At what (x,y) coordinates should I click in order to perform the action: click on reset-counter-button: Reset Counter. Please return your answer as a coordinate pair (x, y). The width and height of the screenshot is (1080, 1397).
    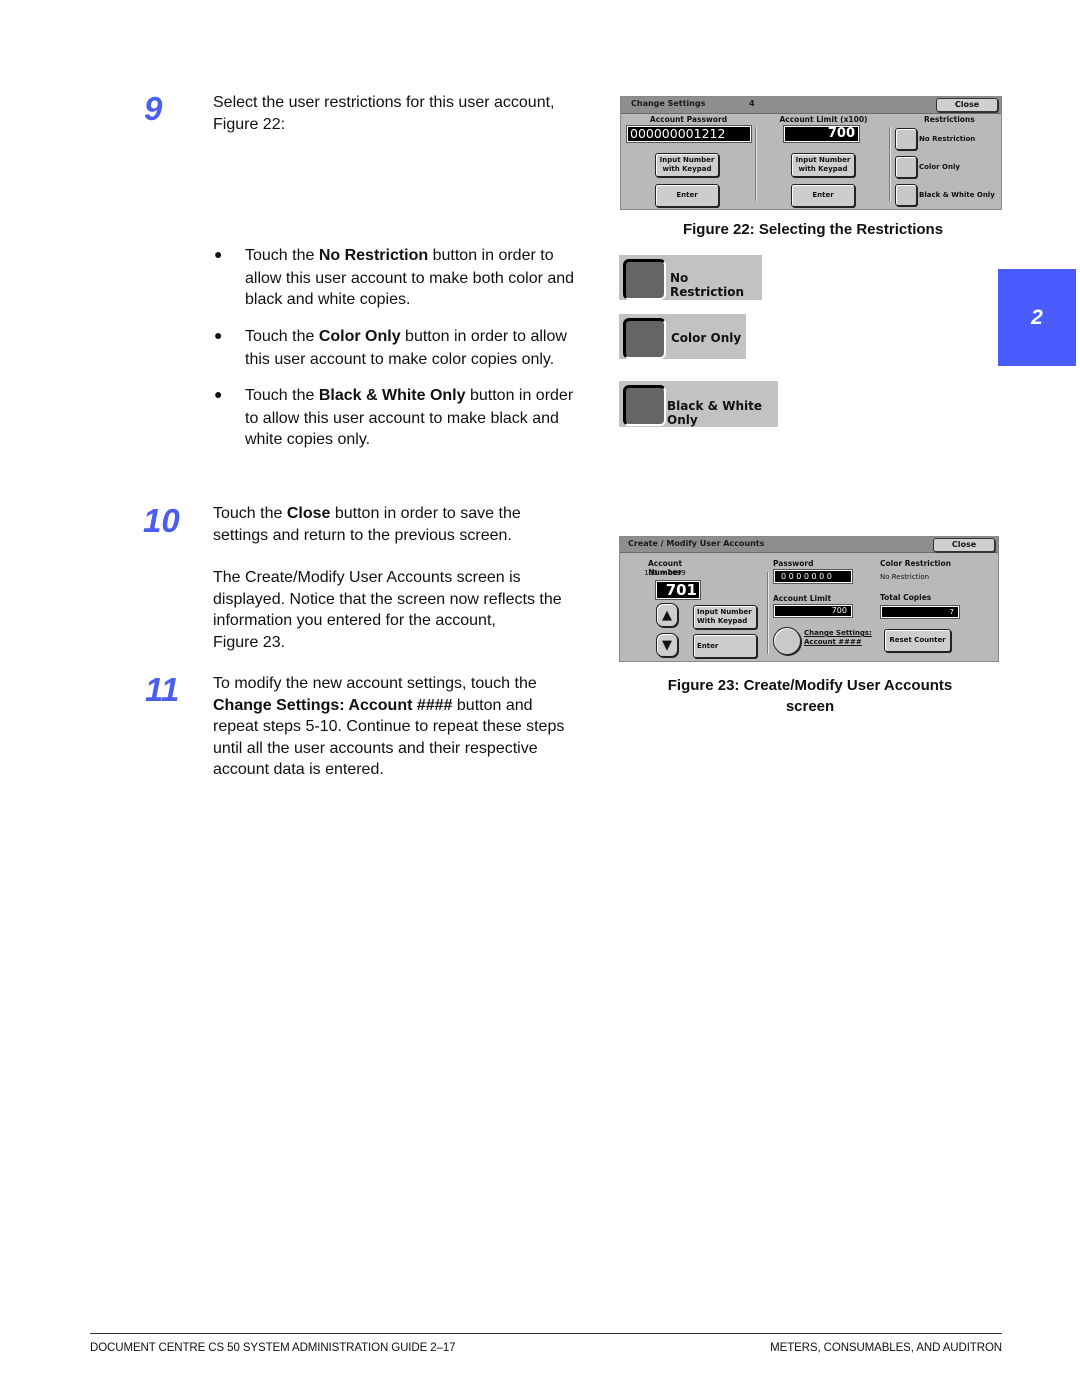
    Looking at the image, I should click on (917, 640).